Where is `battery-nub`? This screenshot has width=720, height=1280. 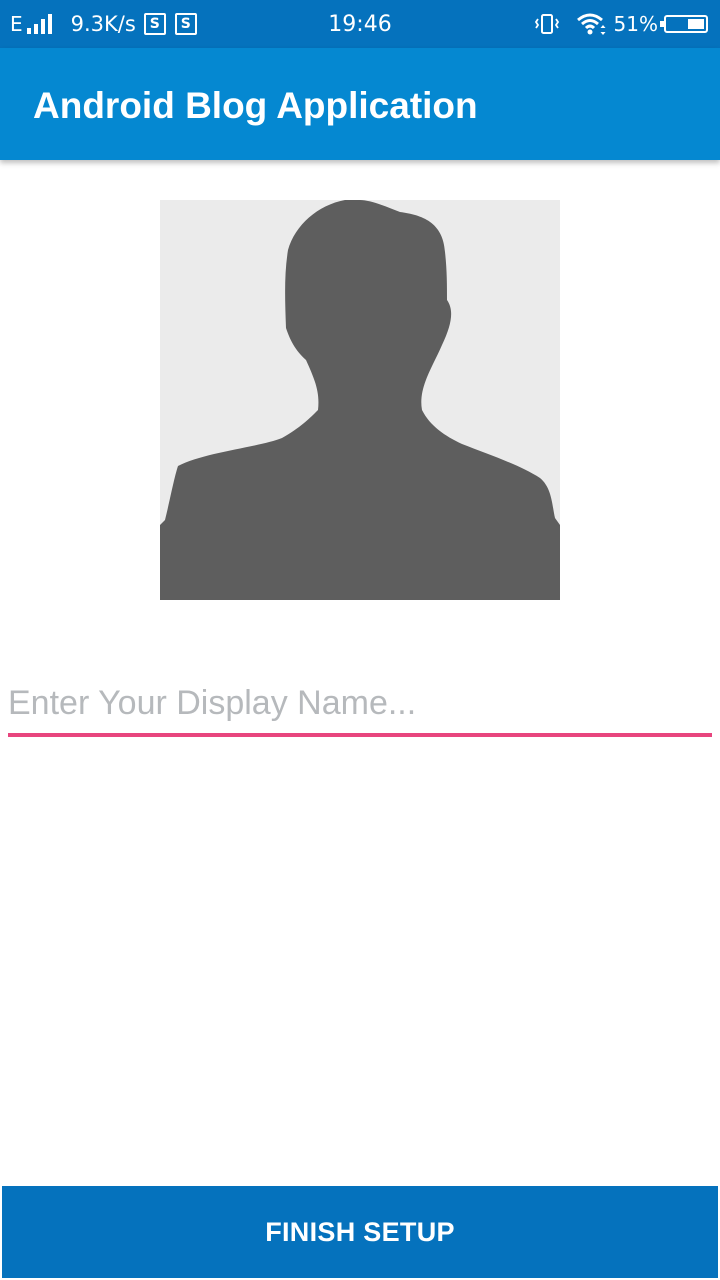
battery-nub is located at coordinates (662, 24).